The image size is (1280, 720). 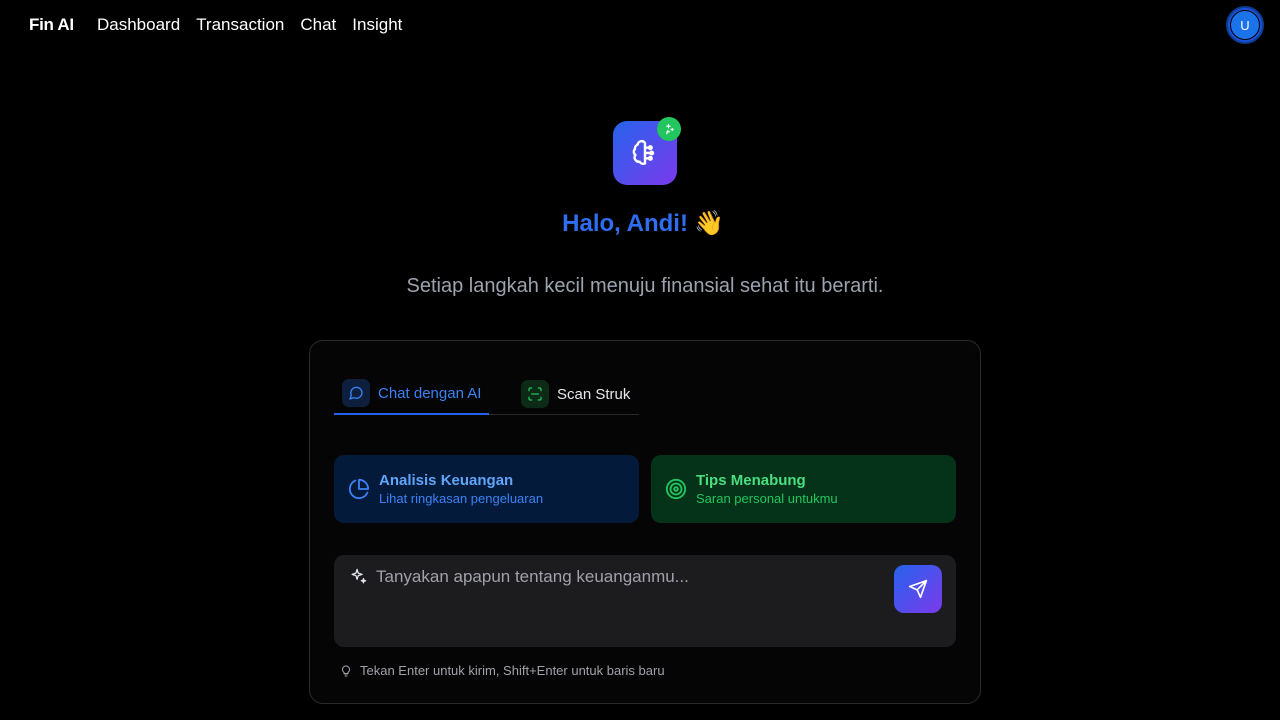 What do you see at coordinates (356, 393) in the screenshot?
I see `chat-bubble-icon` at bounding box center [356, 393].